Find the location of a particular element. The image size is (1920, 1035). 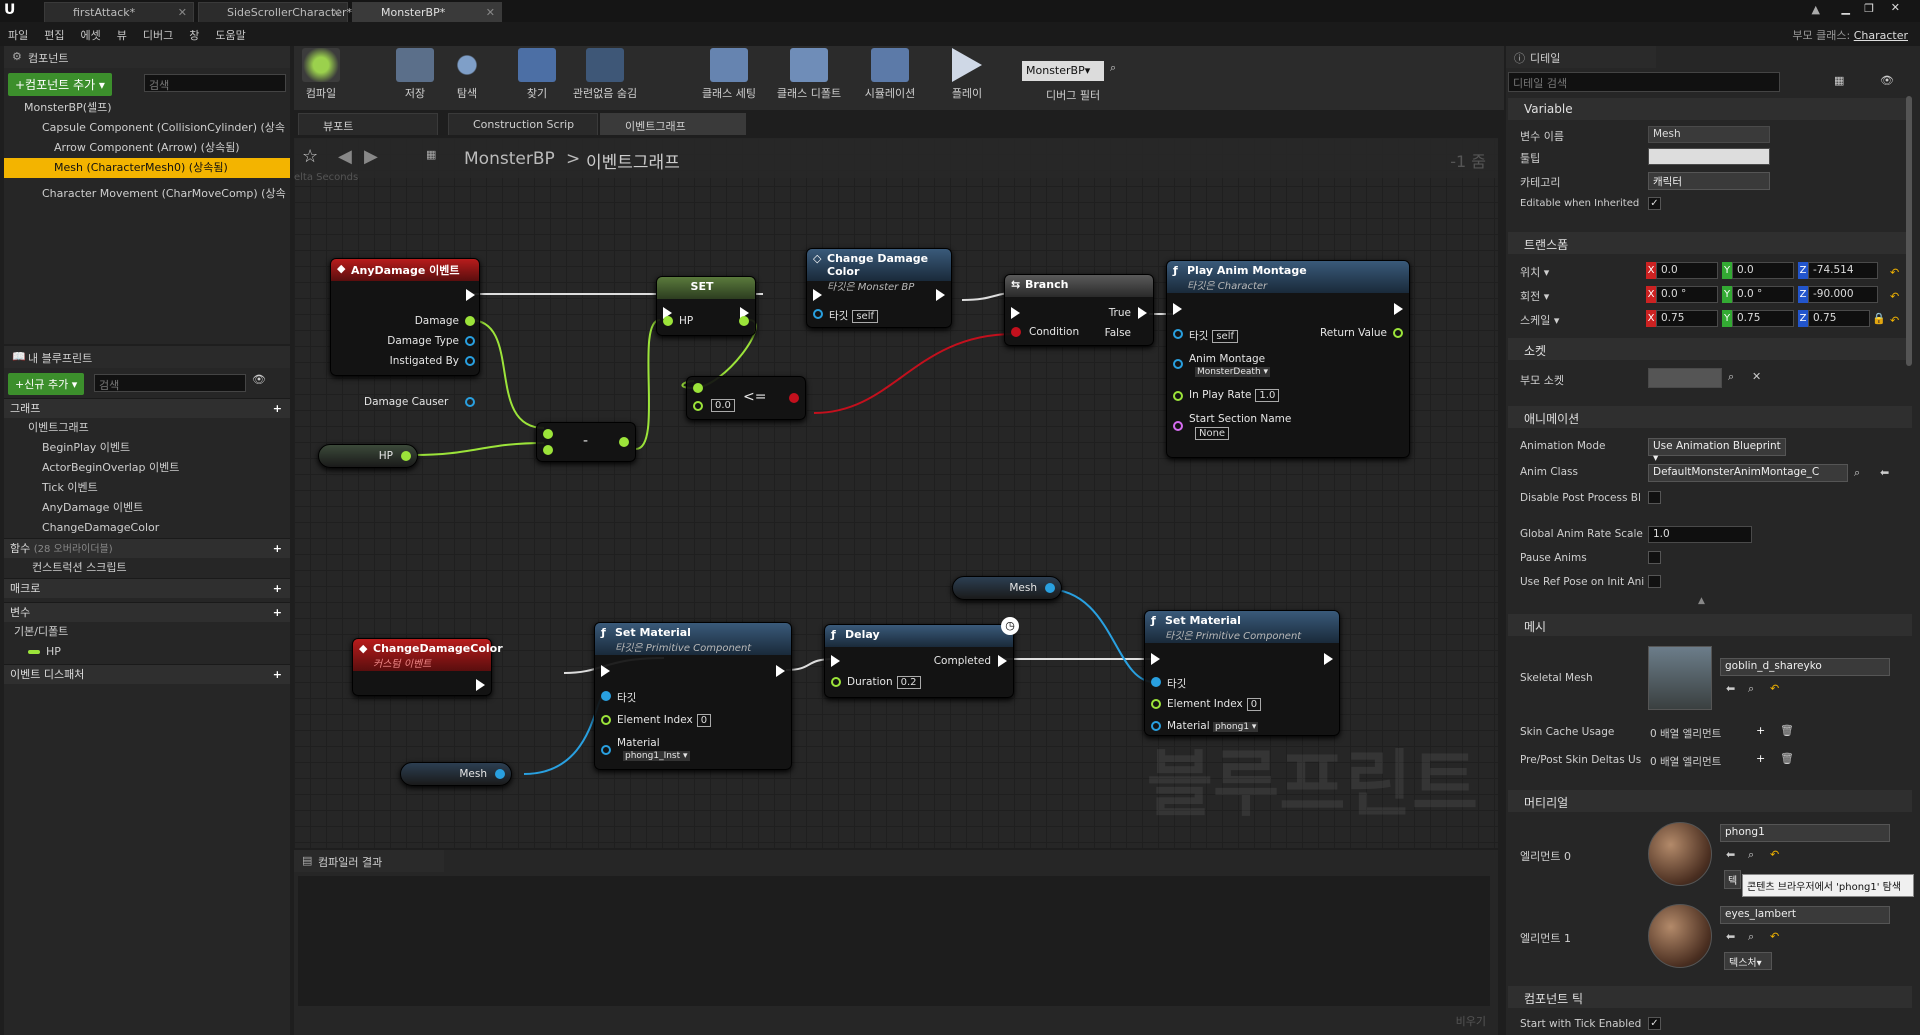

add-graph-icon: + is located at coordinates (277, 409).